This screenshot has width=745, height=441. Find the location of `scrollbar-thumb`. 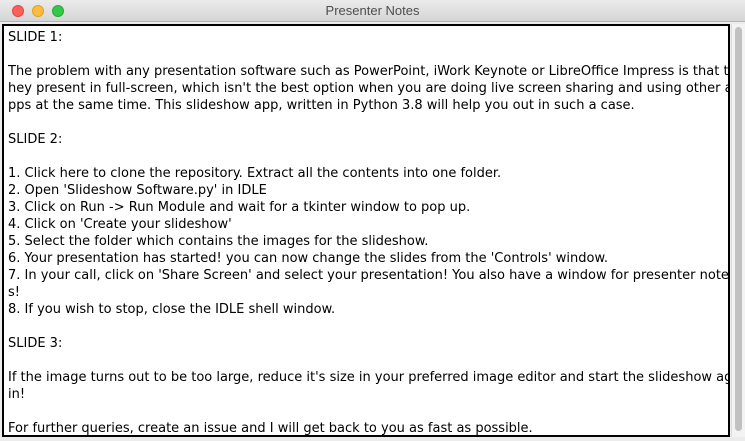

scrollbar-thumb is located at coordinates (738, 229).